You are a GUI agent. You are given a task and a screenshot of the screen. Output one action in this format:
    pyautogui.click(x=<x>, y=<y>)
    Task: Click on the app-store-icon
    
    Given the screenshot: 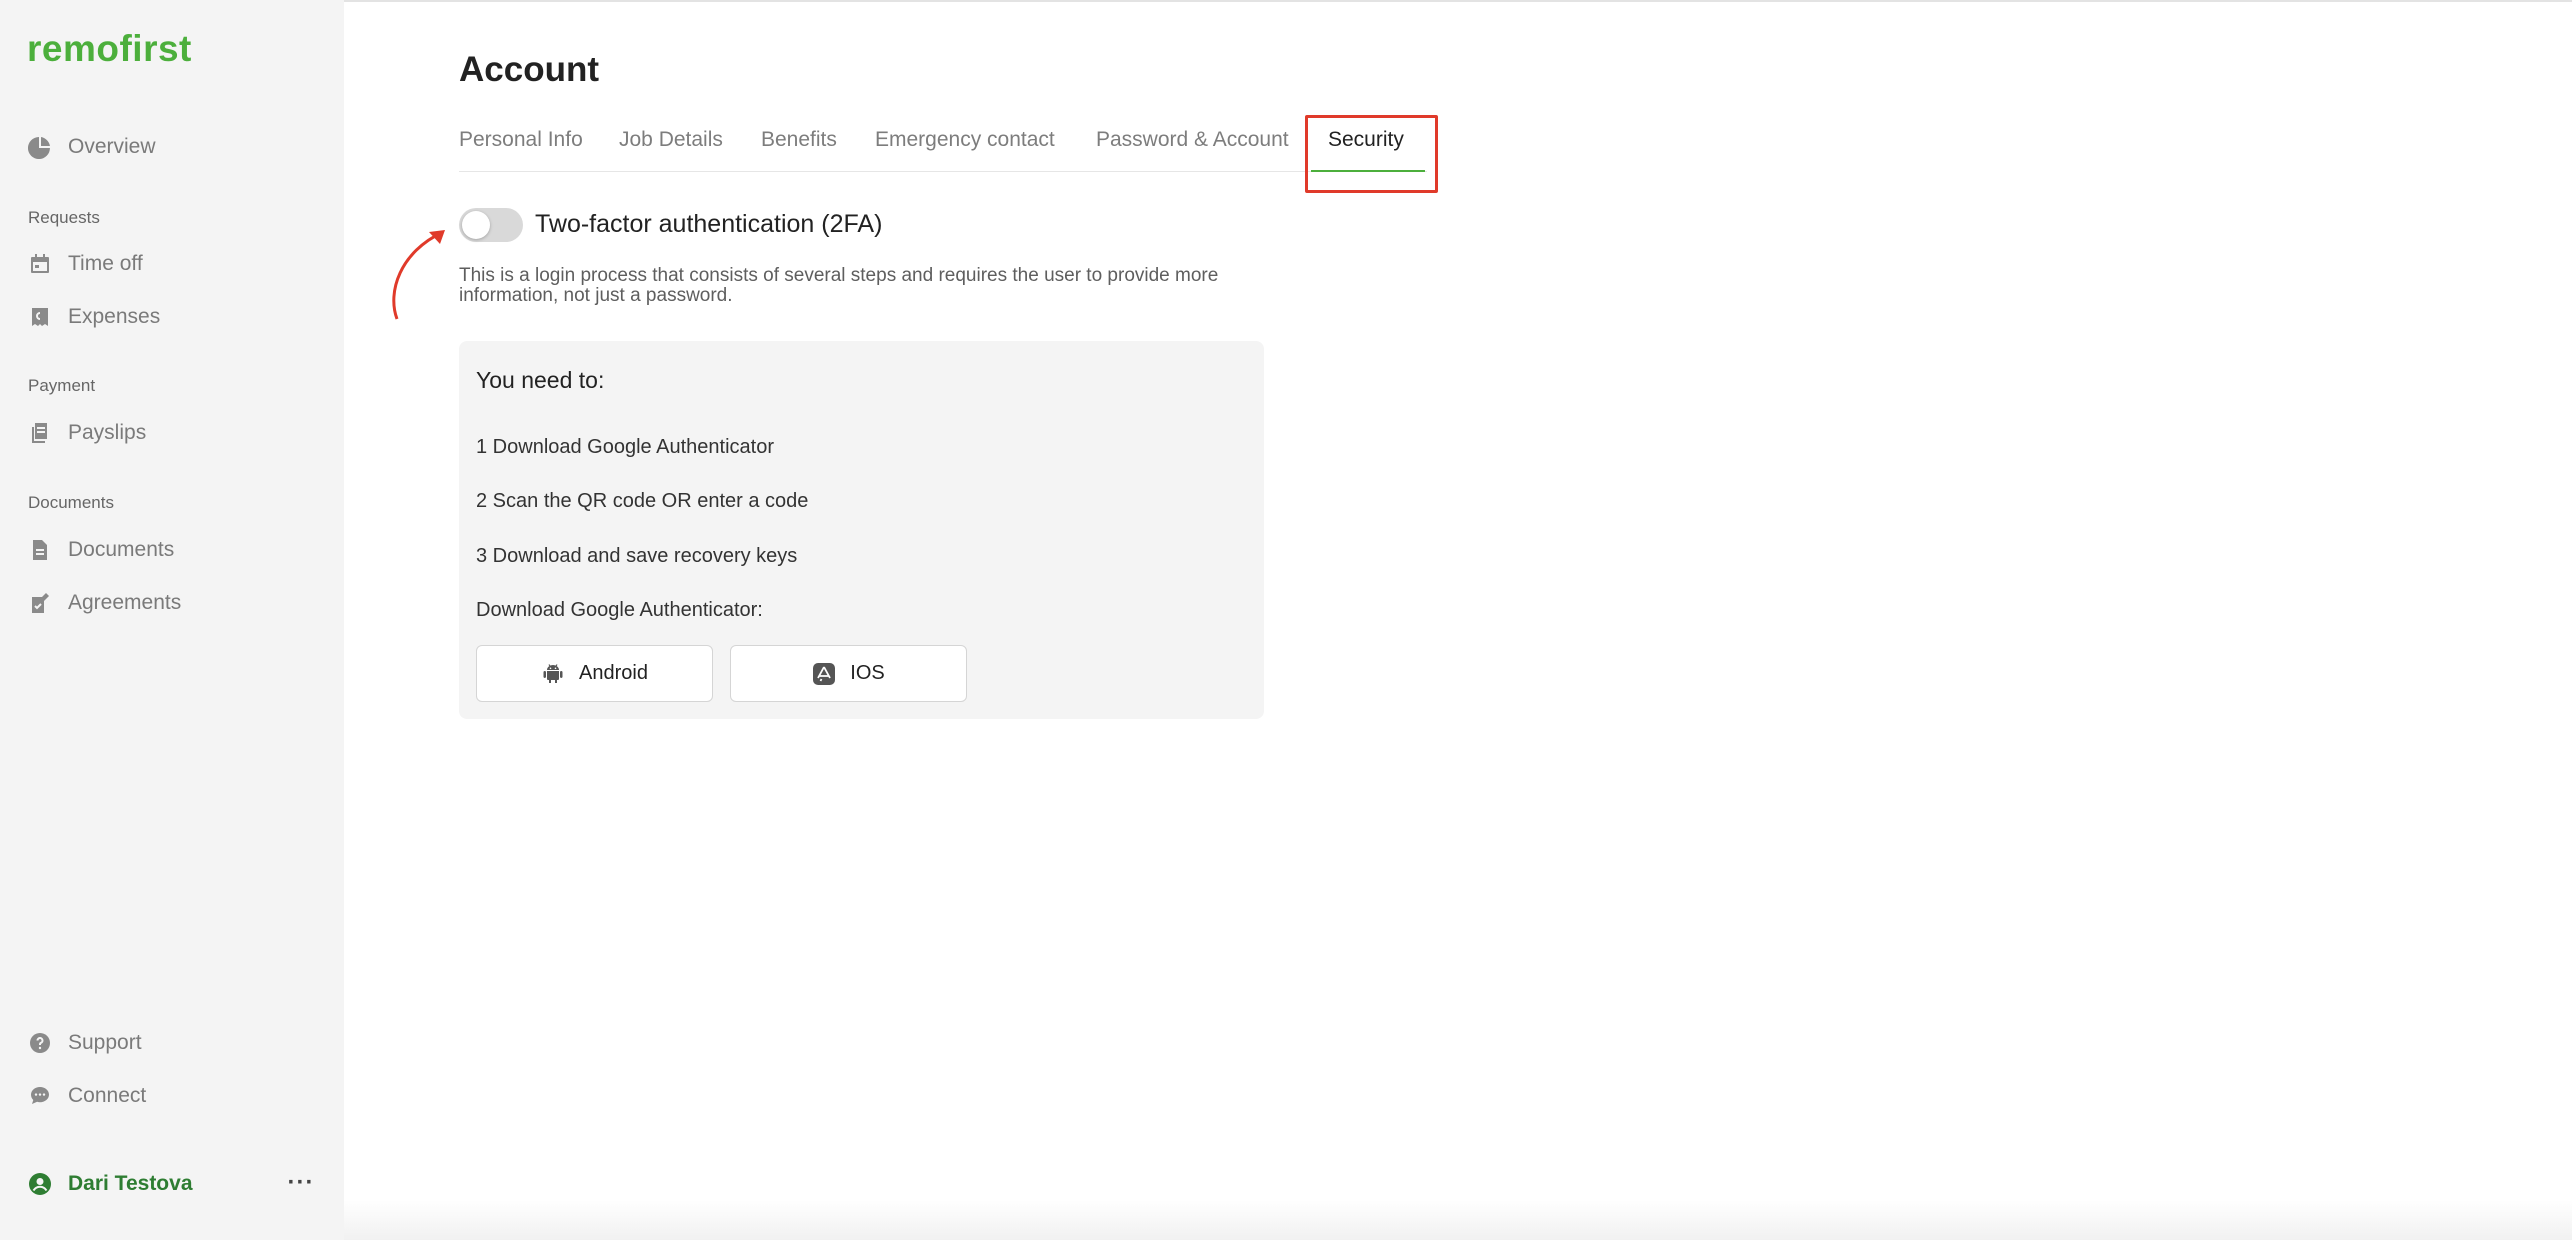 What is the action you would take?
    pyautogui.click(x=824, y=673)
    